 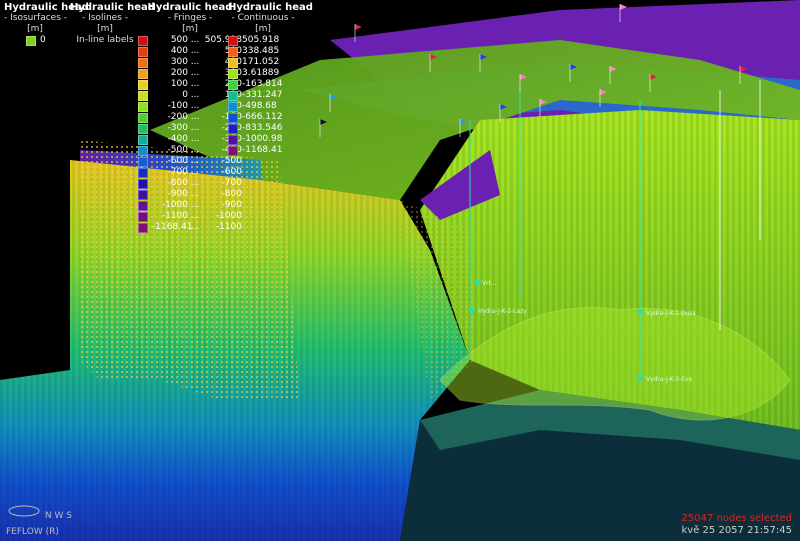 What do you see at coordinates (671, 313) in the screenshot?
I see `well-label-3: Vydra-J-K-1-Dusk` at bounding box center [671, 313].